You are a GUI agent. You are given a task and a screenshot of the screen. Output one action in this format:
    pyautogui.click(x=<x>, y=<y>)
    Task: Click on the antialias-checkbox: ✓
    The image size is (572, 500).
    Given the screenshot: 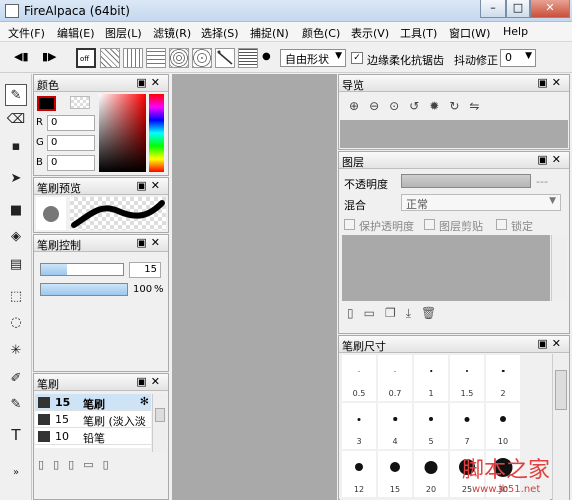 What is the action you would take?
    pyautogui.click(x=357, y=58)
    